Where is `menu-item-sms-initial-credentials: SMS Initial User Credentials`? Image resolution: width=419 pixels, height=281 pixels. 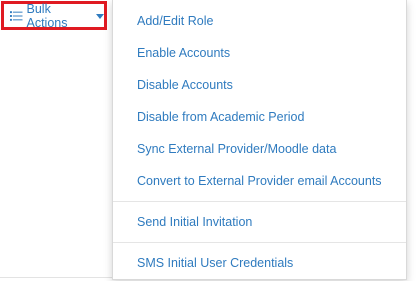
menu-item-sms-initial-credentials: SMS Initial User Credentials is located at coordinates (259, 263).